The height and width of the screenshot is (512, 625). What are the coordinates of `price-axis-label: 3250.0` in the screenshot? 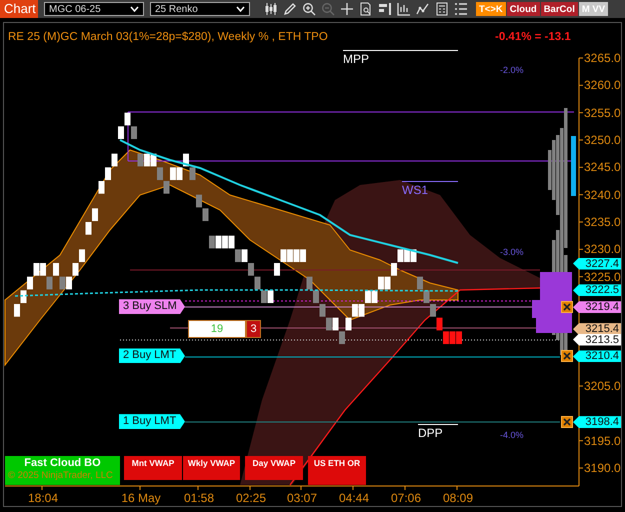 It's located at (602, 140).